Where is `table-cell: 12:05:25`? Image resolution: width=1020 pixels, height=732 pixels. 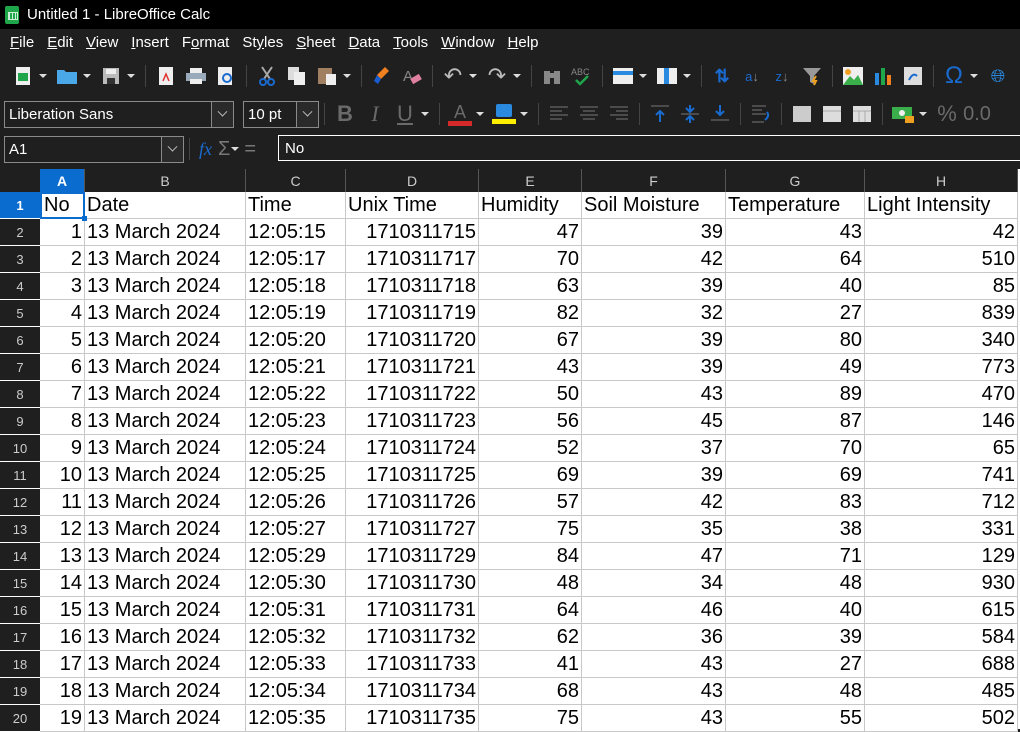 table-cell: 12:05:25 is located at coordinates (296, 475).